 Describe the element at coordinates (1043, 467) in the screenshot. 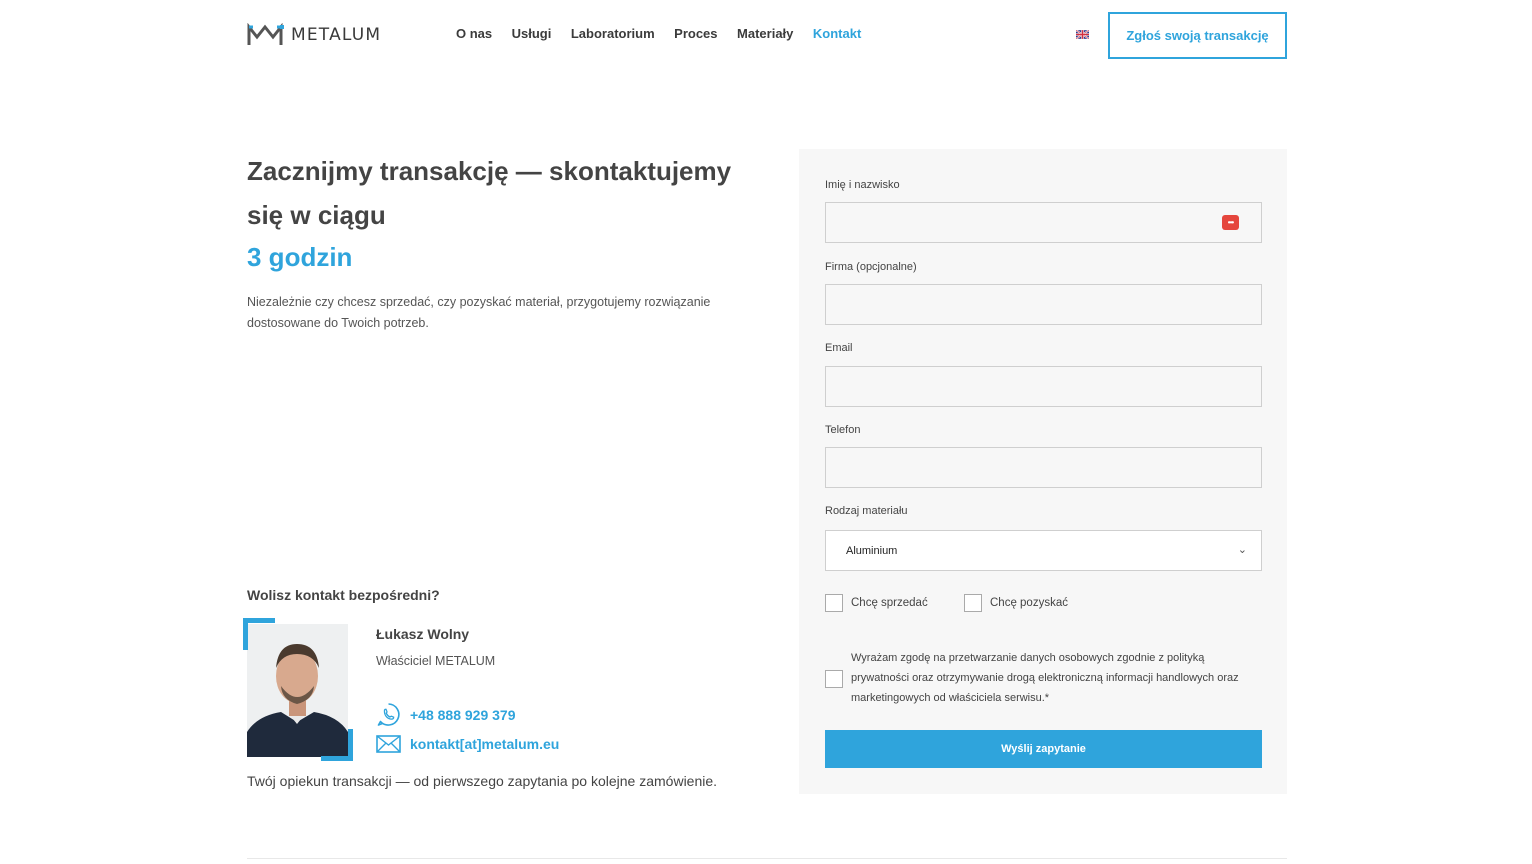

I see `phone-field` at that location.